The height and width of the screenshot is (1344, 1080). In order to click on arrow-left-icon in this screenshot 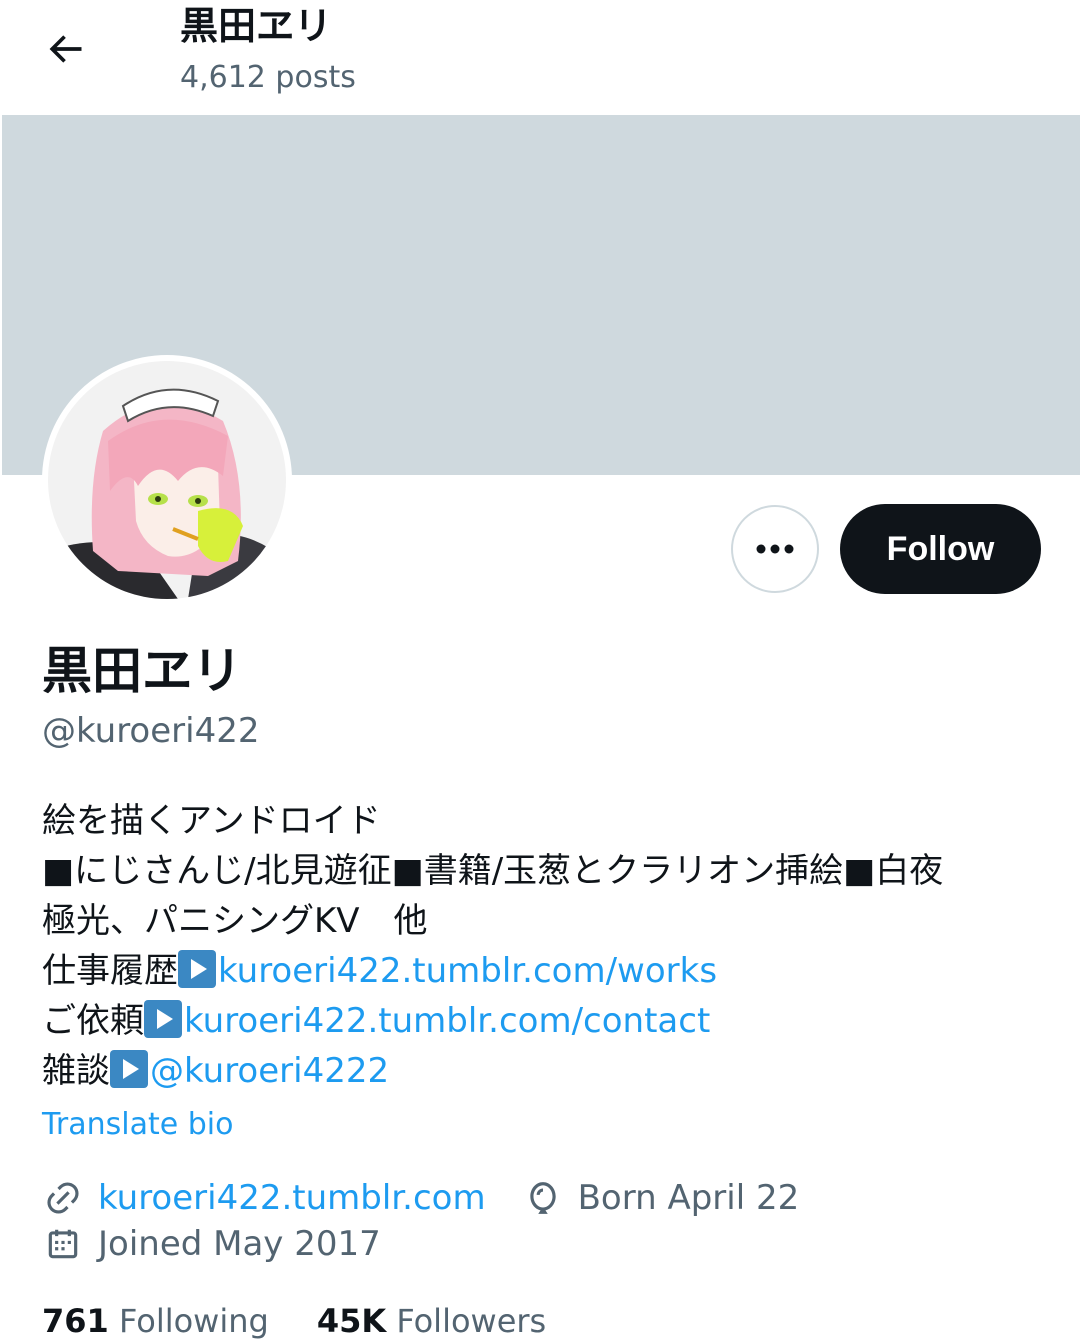, I will do `click(65, 49)`.